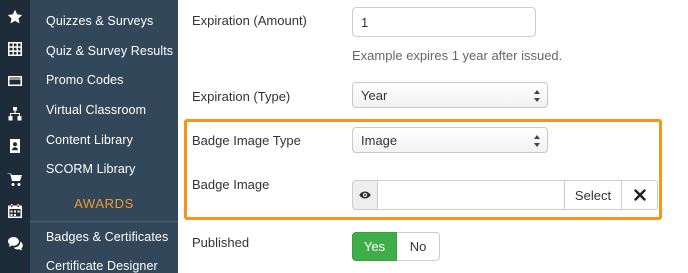 The height and width of the screenshot is (273, 688). What do you see at coordinates (444, 22) in the screenshot?
I see `expiration-amount-input: 1` at bounding box center [444, 22].